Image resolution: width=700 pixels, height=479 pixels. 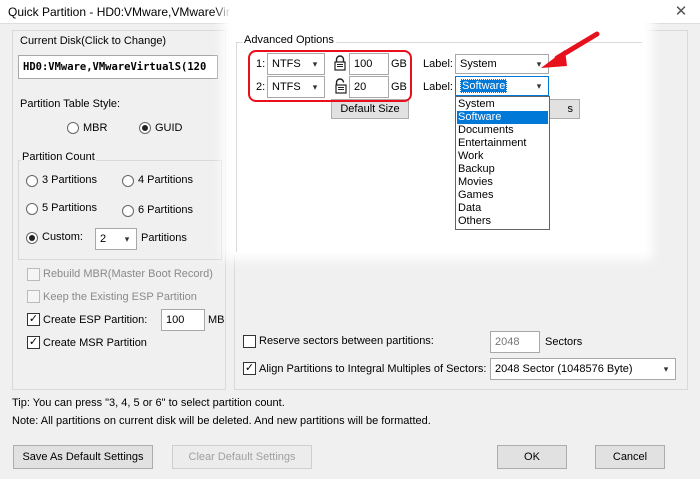 What do you see at coordinates (103, 239) in the screenshot?
I see `custom-count-value: 2` at bounding box center [103, 239].